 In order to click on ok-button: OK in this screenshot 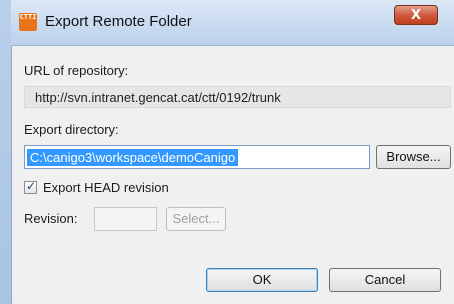, I will do `click(262, 280)`.